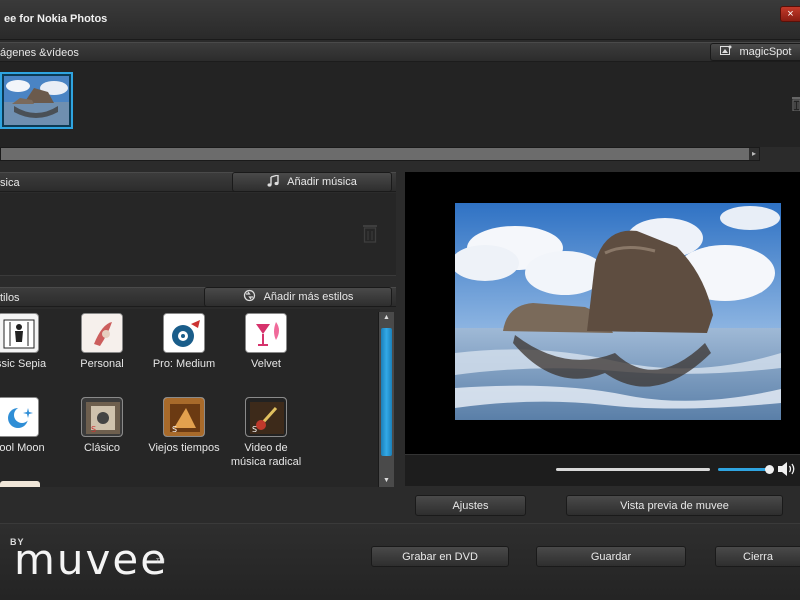 Image resolution: width=800 pixels, height=600 pixels. What do you see at coordinates (184, 333) in the screenshot?
I see `film-reel-icon` at bounding box center [184, 333].